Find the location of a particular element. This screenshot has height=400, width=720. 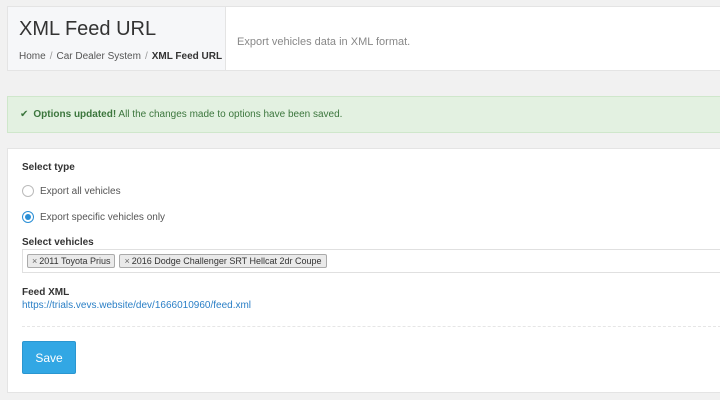

breadcrumb: Home / Car Dealer System / XML Feed URL is located at coordinates (122, 56).